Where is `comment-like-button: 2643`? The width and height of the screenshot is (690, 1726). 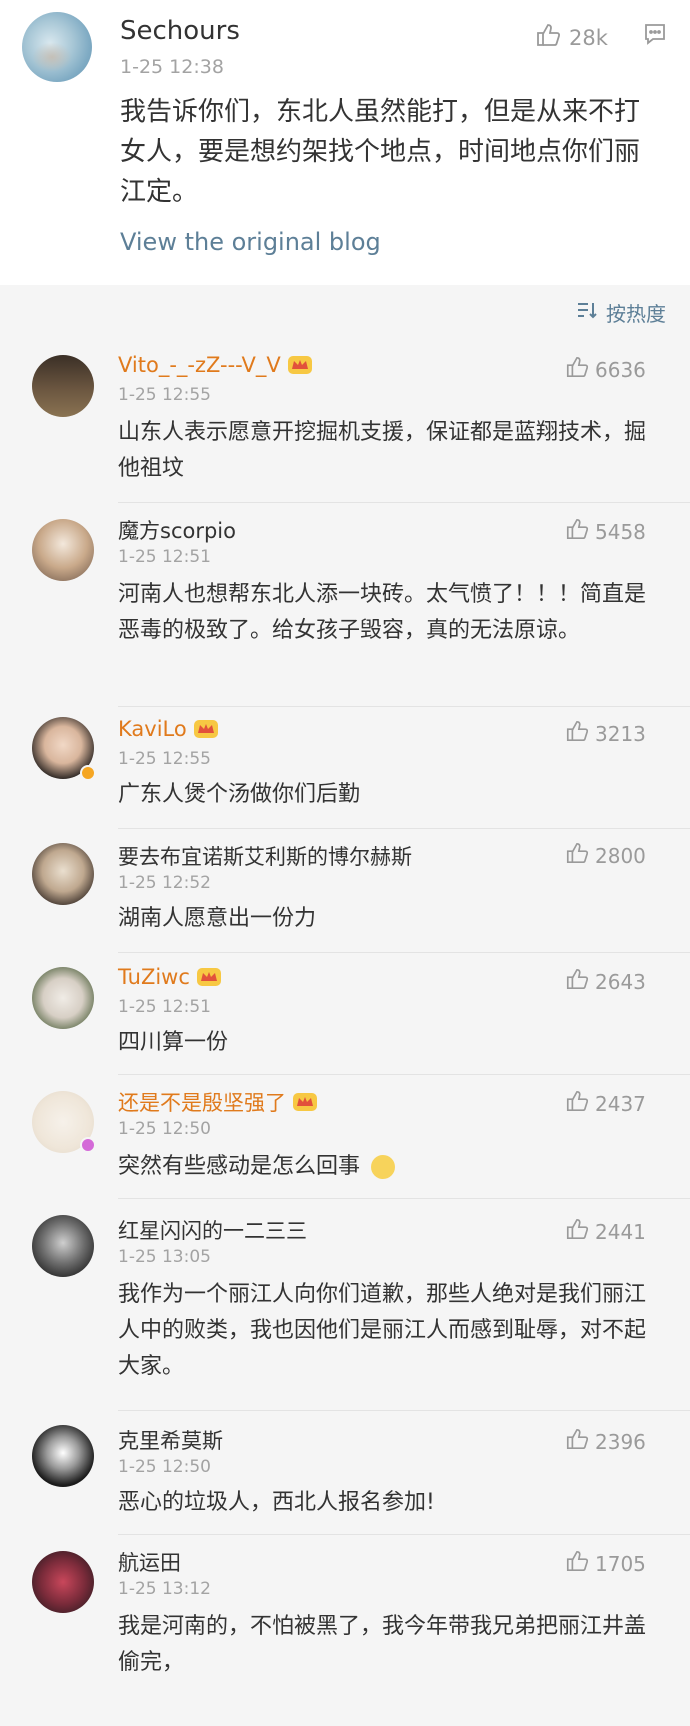
comment-like-button: 2643 is located at coordinates (605, 981).